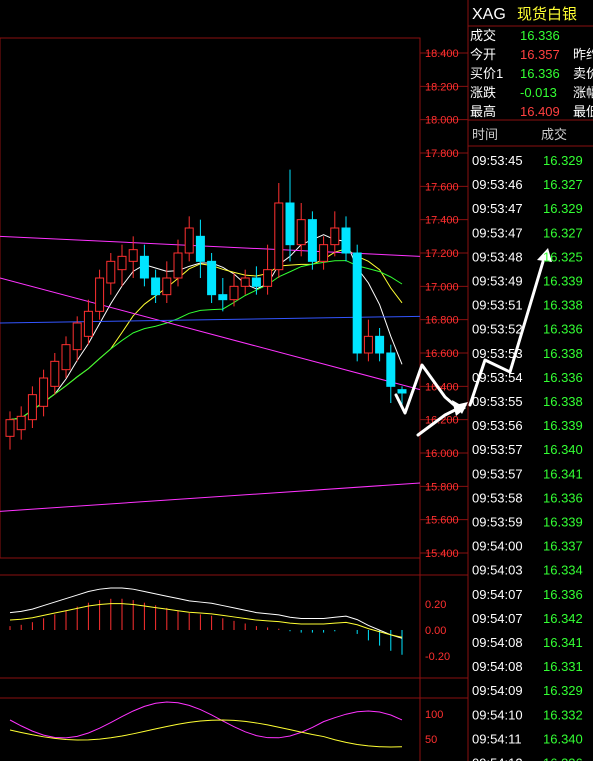  What do you see at coordinates (527, 184) in the screenshot?
I see `tick-row: 09:53:46 16.327` at bounding box center [527, 184].